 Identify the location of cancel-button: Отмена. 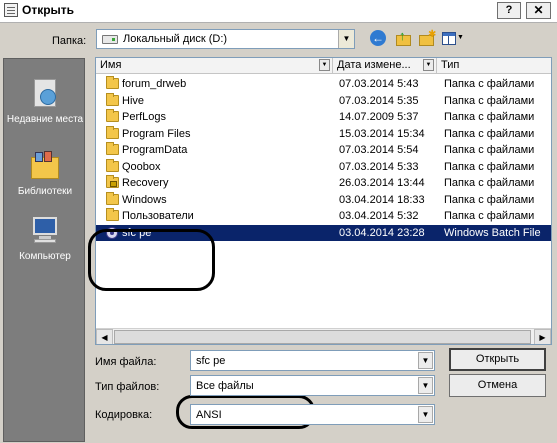
(497, 385).